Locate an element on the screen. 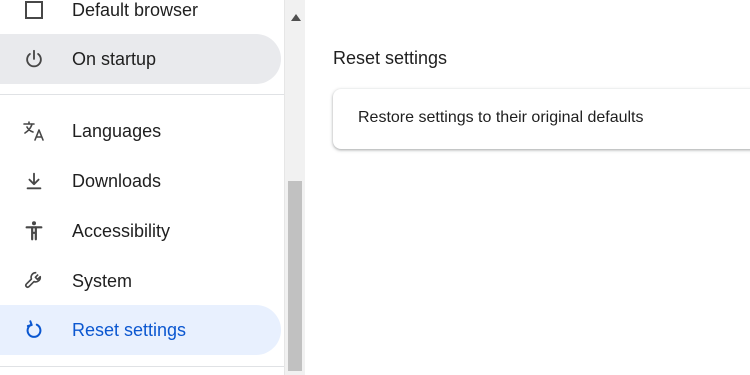  sidebar-item-reset-settings: Reset settings is located at coordinates (140, 330).